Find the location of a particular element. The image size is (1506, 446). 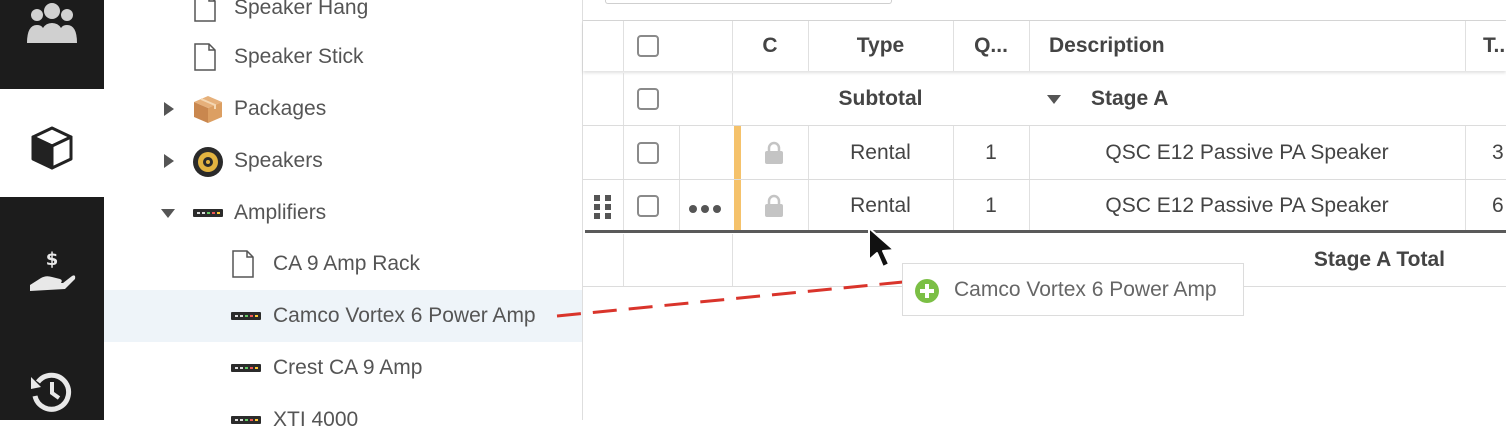

drag-path-line is located at coordinates (730, 299).